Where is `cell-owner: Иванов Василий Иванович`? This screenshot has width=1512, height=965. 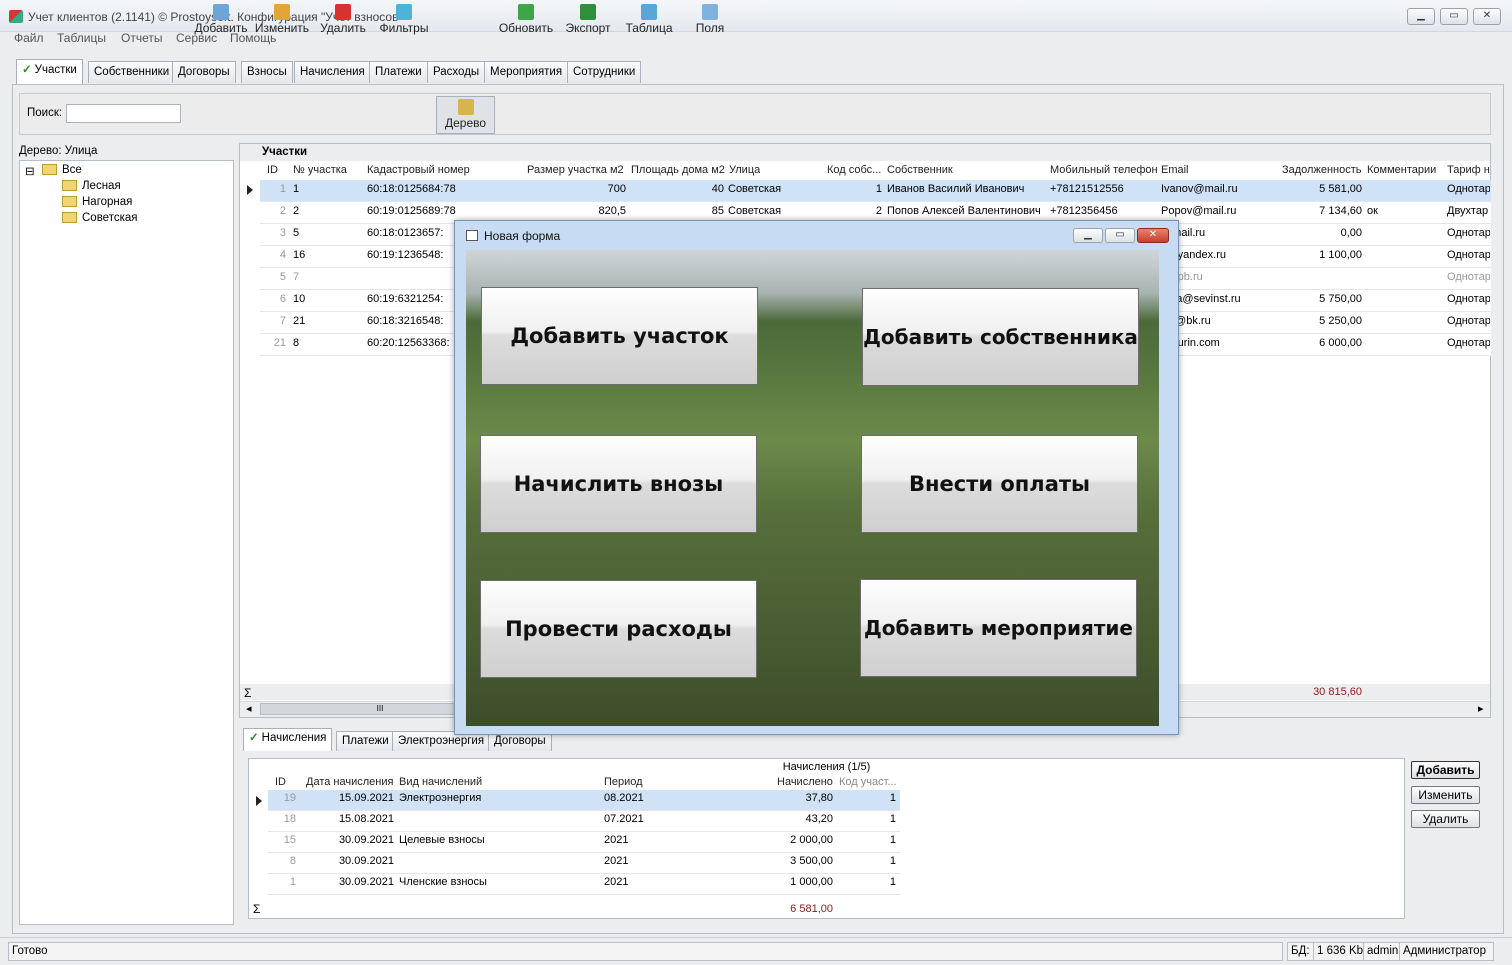 cell-owner: Иванов Василий Иванович is located at coordinates (956, 189).